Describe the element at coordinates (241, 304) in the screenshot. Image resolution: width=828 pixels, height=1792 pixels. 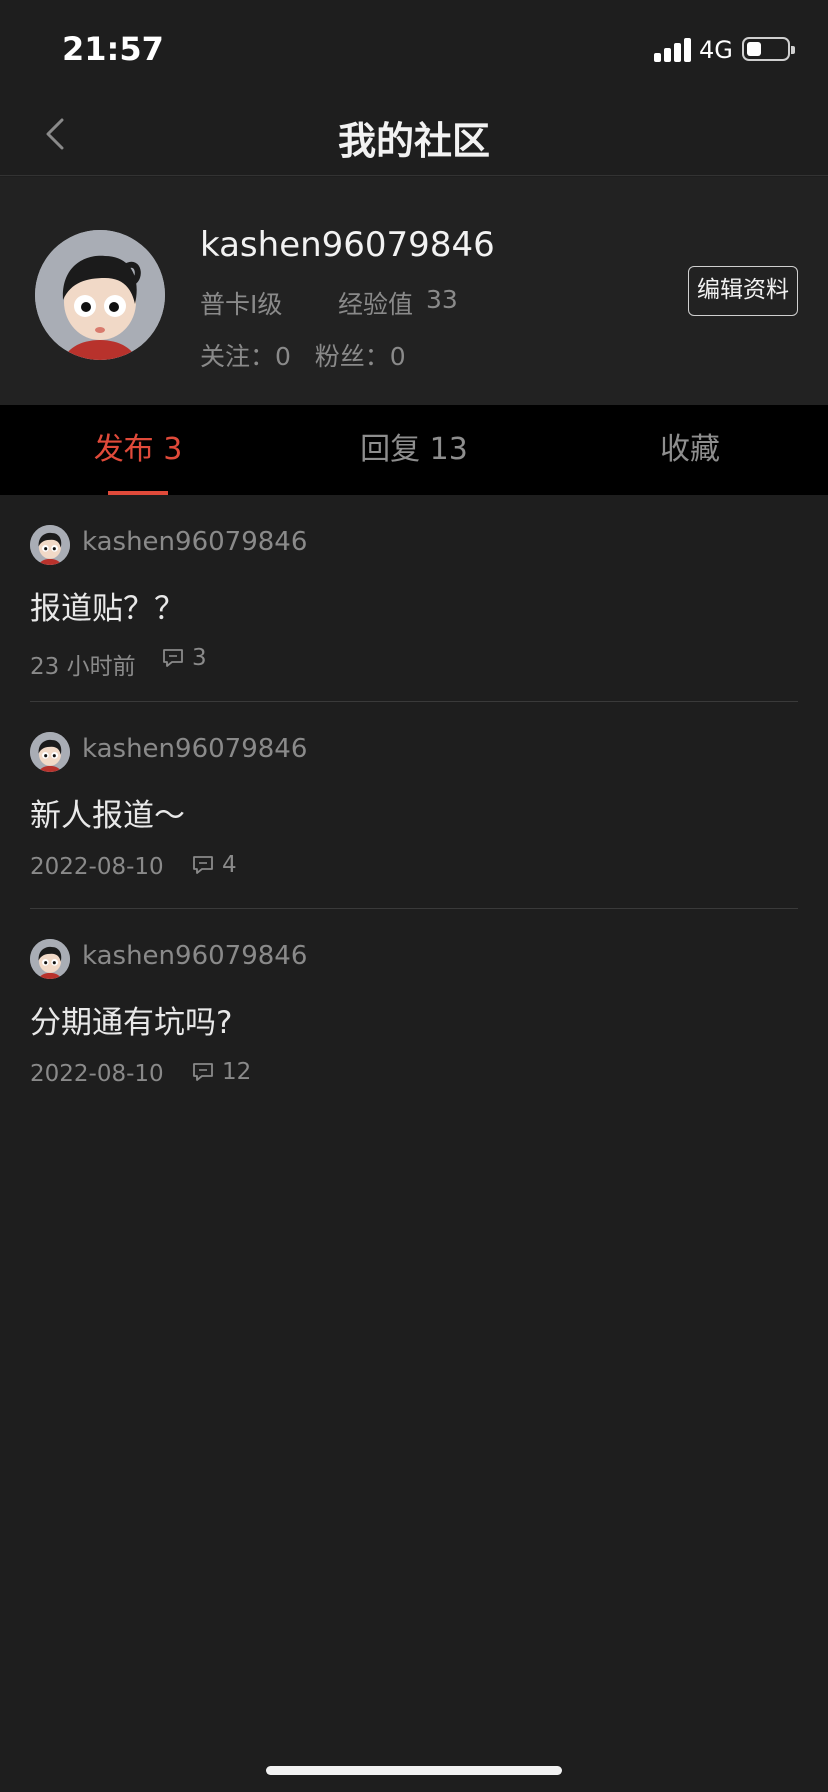
I see `user-level: 普卡I级` at that location.